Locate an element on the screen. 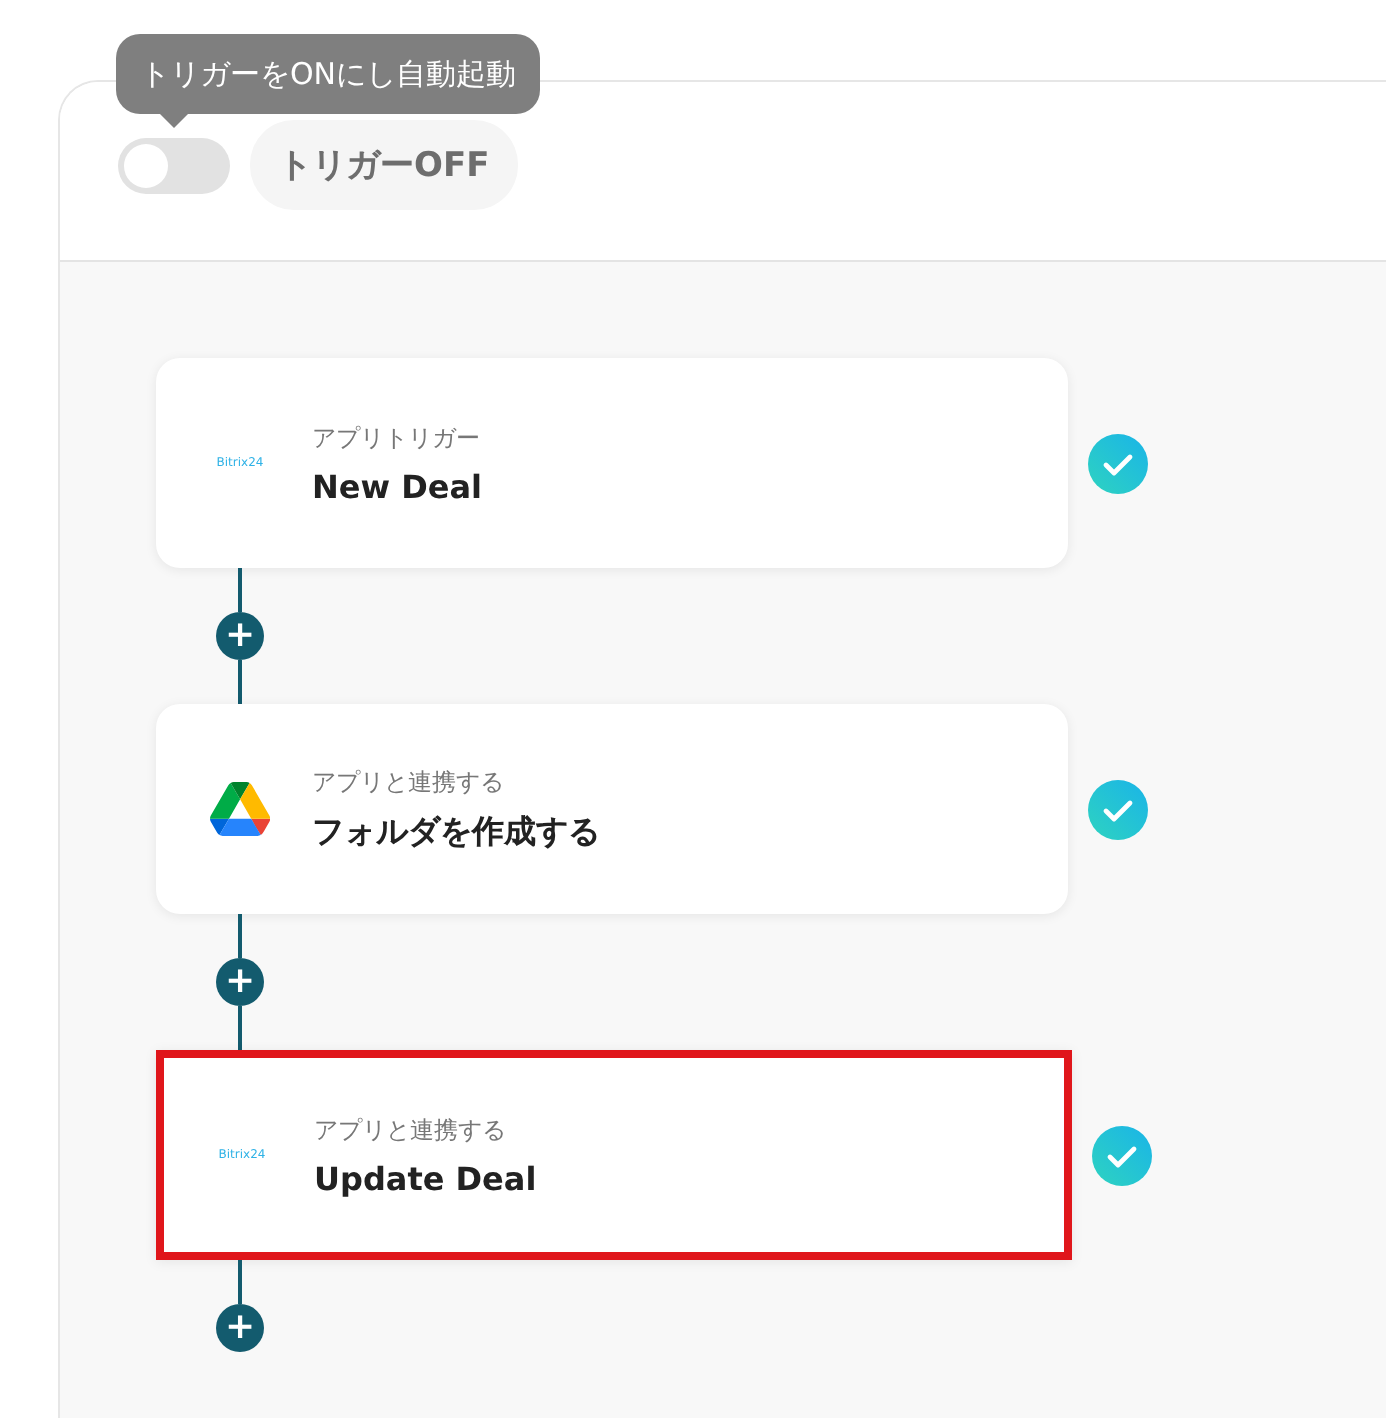 Image resolution: width=1386 pixels, height=1418 pixels. step-title: Update Deal is located at coordinates (425, 1178).